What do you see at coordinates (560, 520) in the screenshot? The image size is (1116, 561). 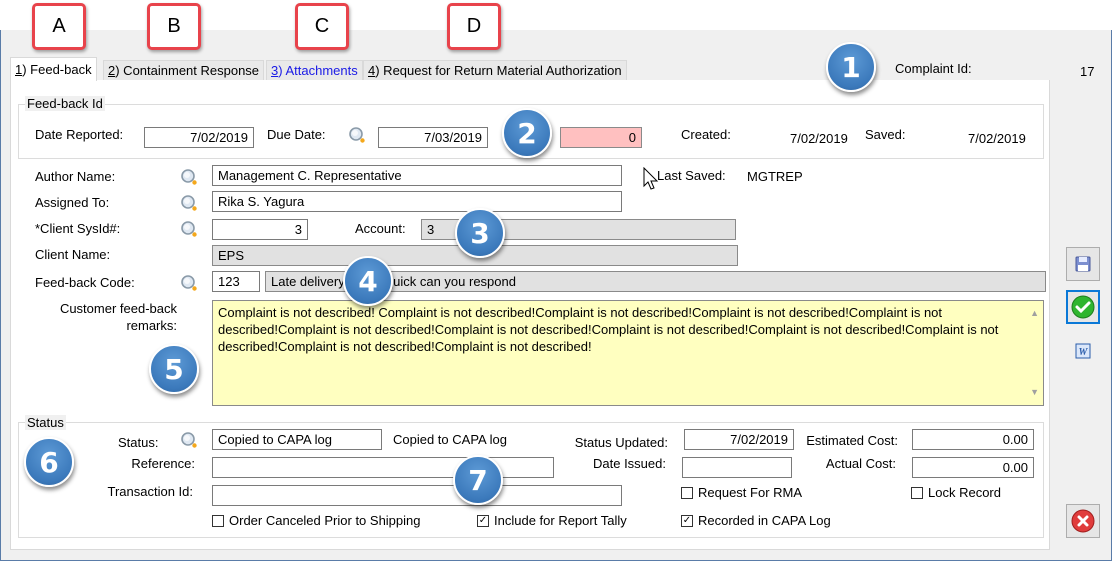 I see `checkbox-label: Include for Report Tally` at bounding box center [560, 520].